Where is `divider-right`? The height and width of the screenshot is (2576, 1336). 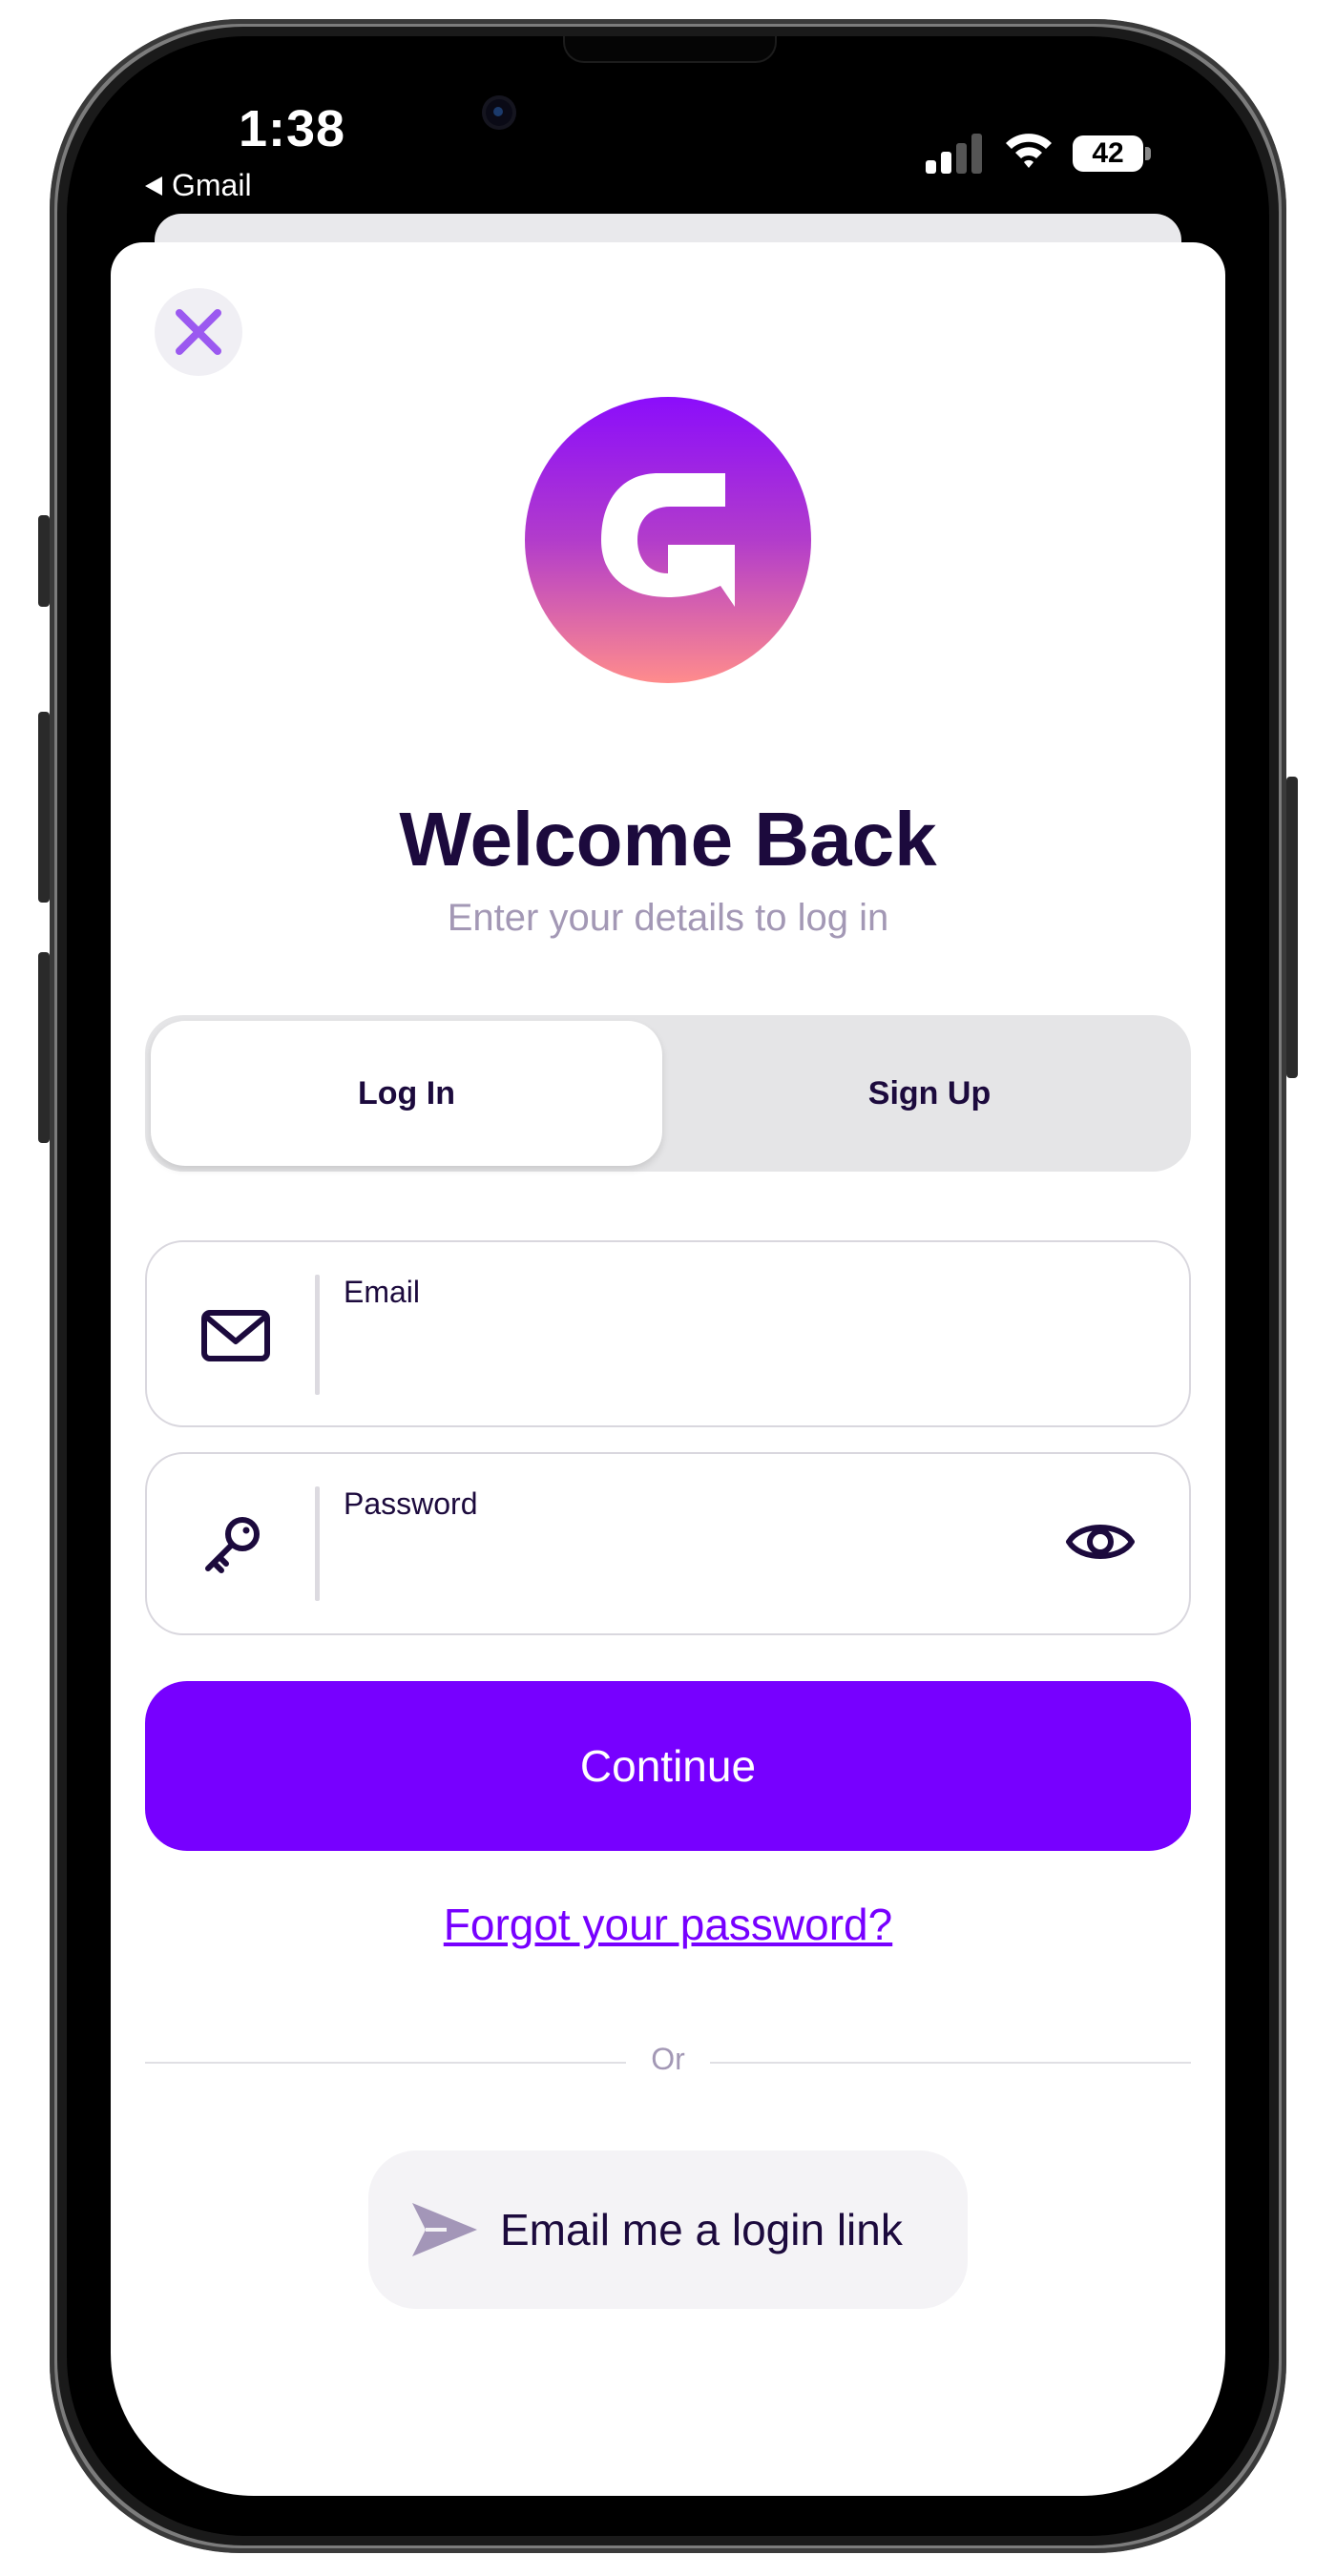
divider-right is located at coordinates (950, 2063).